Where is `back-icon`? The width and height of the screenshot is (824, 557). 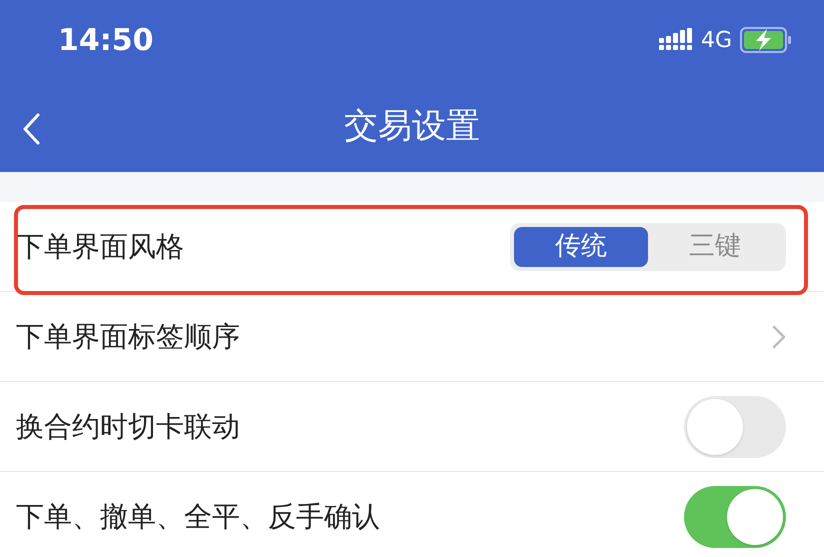 back-icon is located at coordinates (31, 129).